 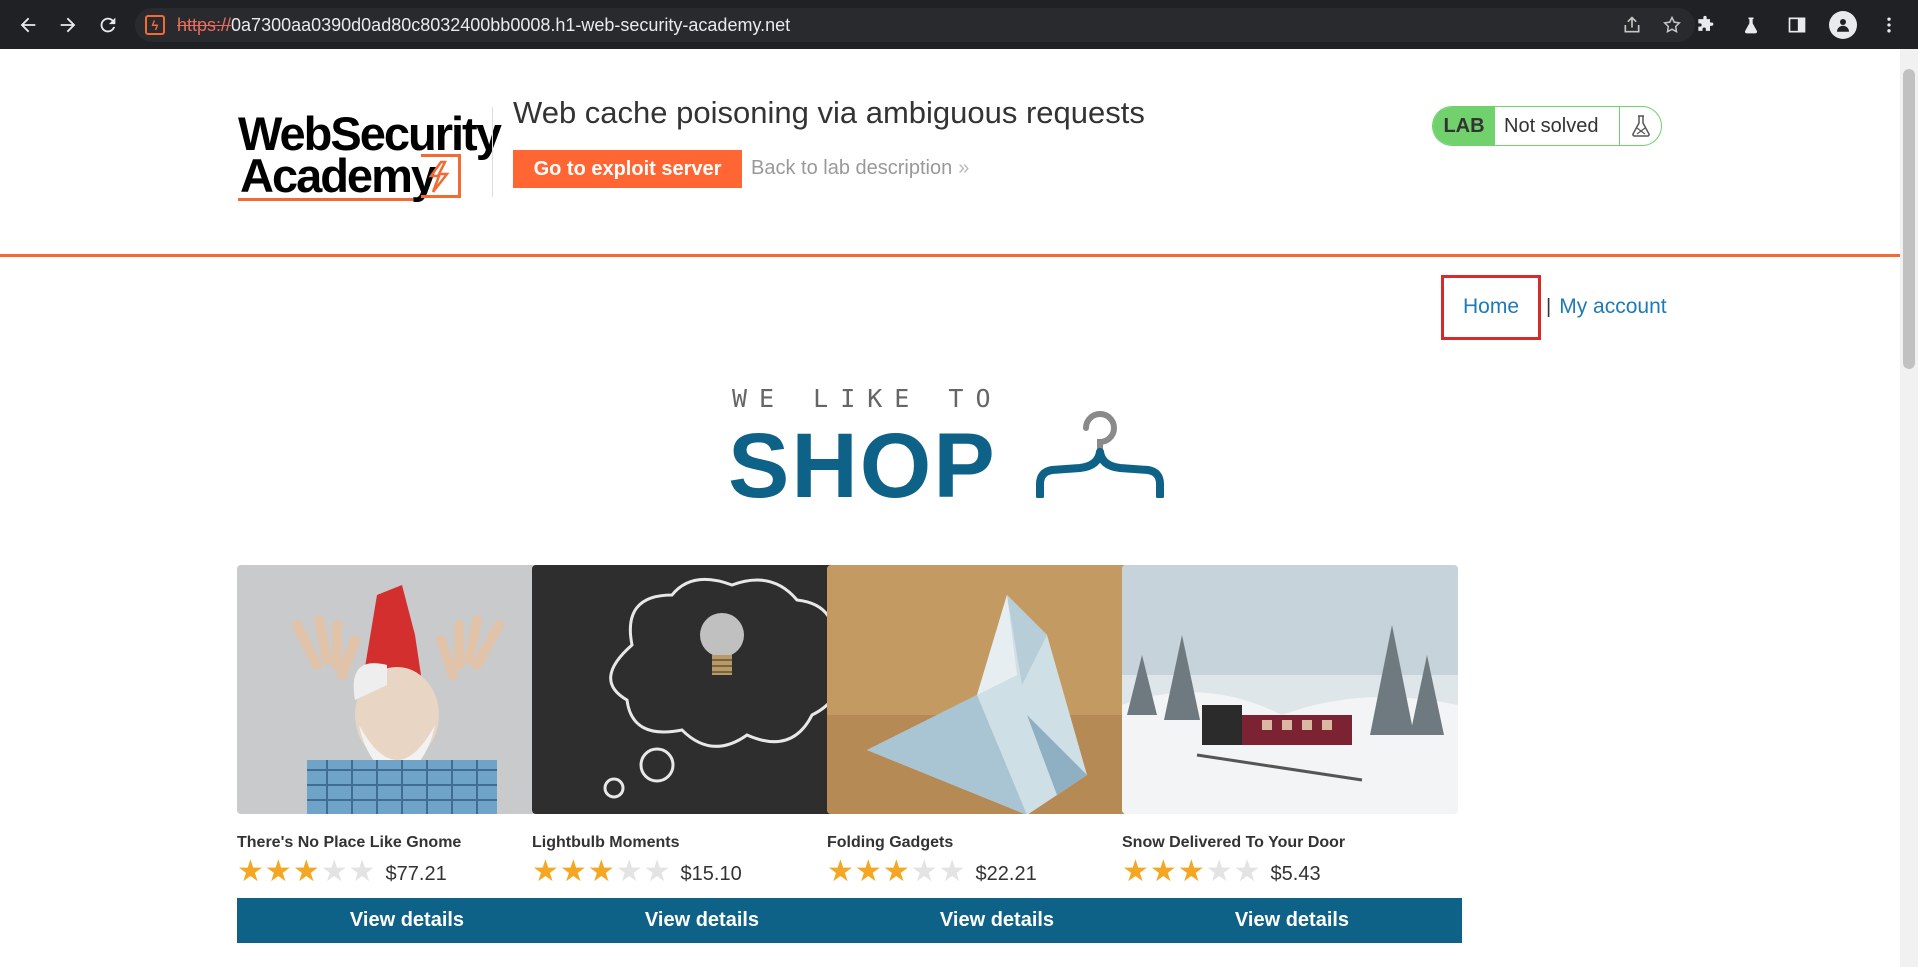 I want to click on product-rating: ★ ★ ★ ★ ★ $77.21, so click(x=407, y=871).